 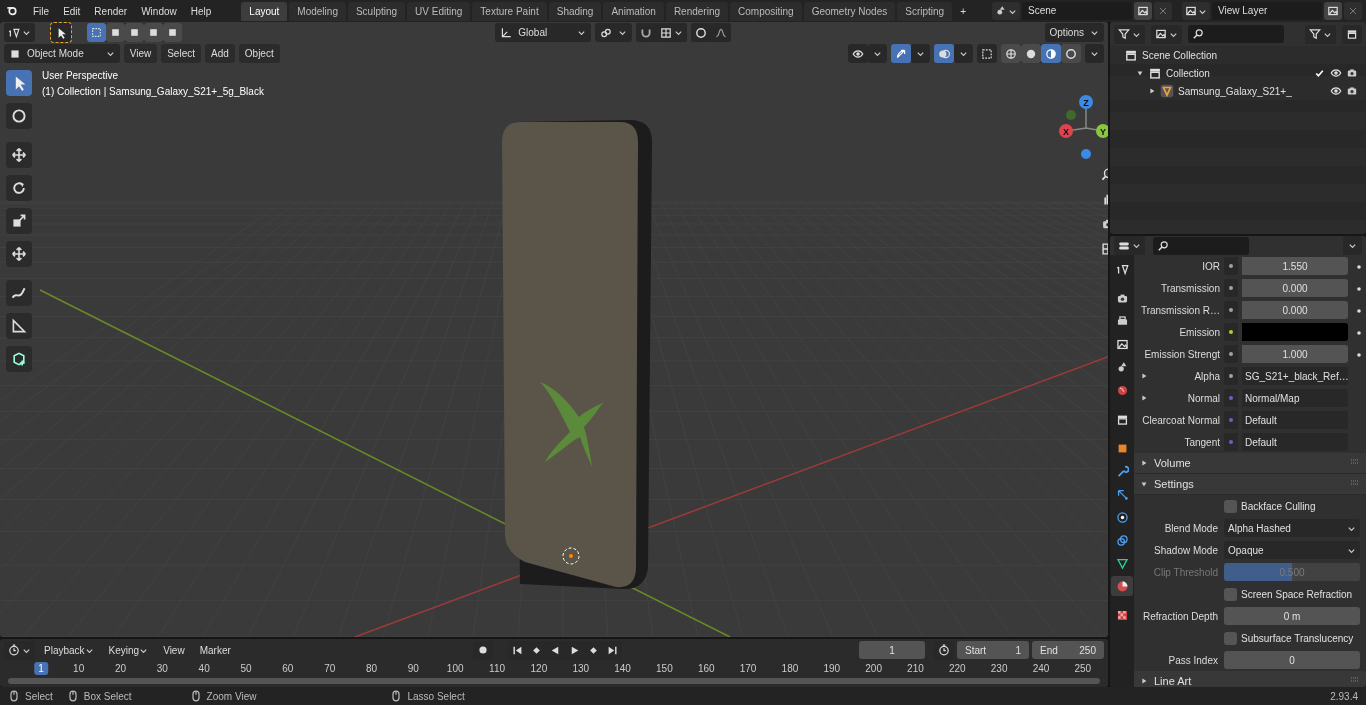 I want to click on panel-header: Volume, so click(x=1250, y=463).